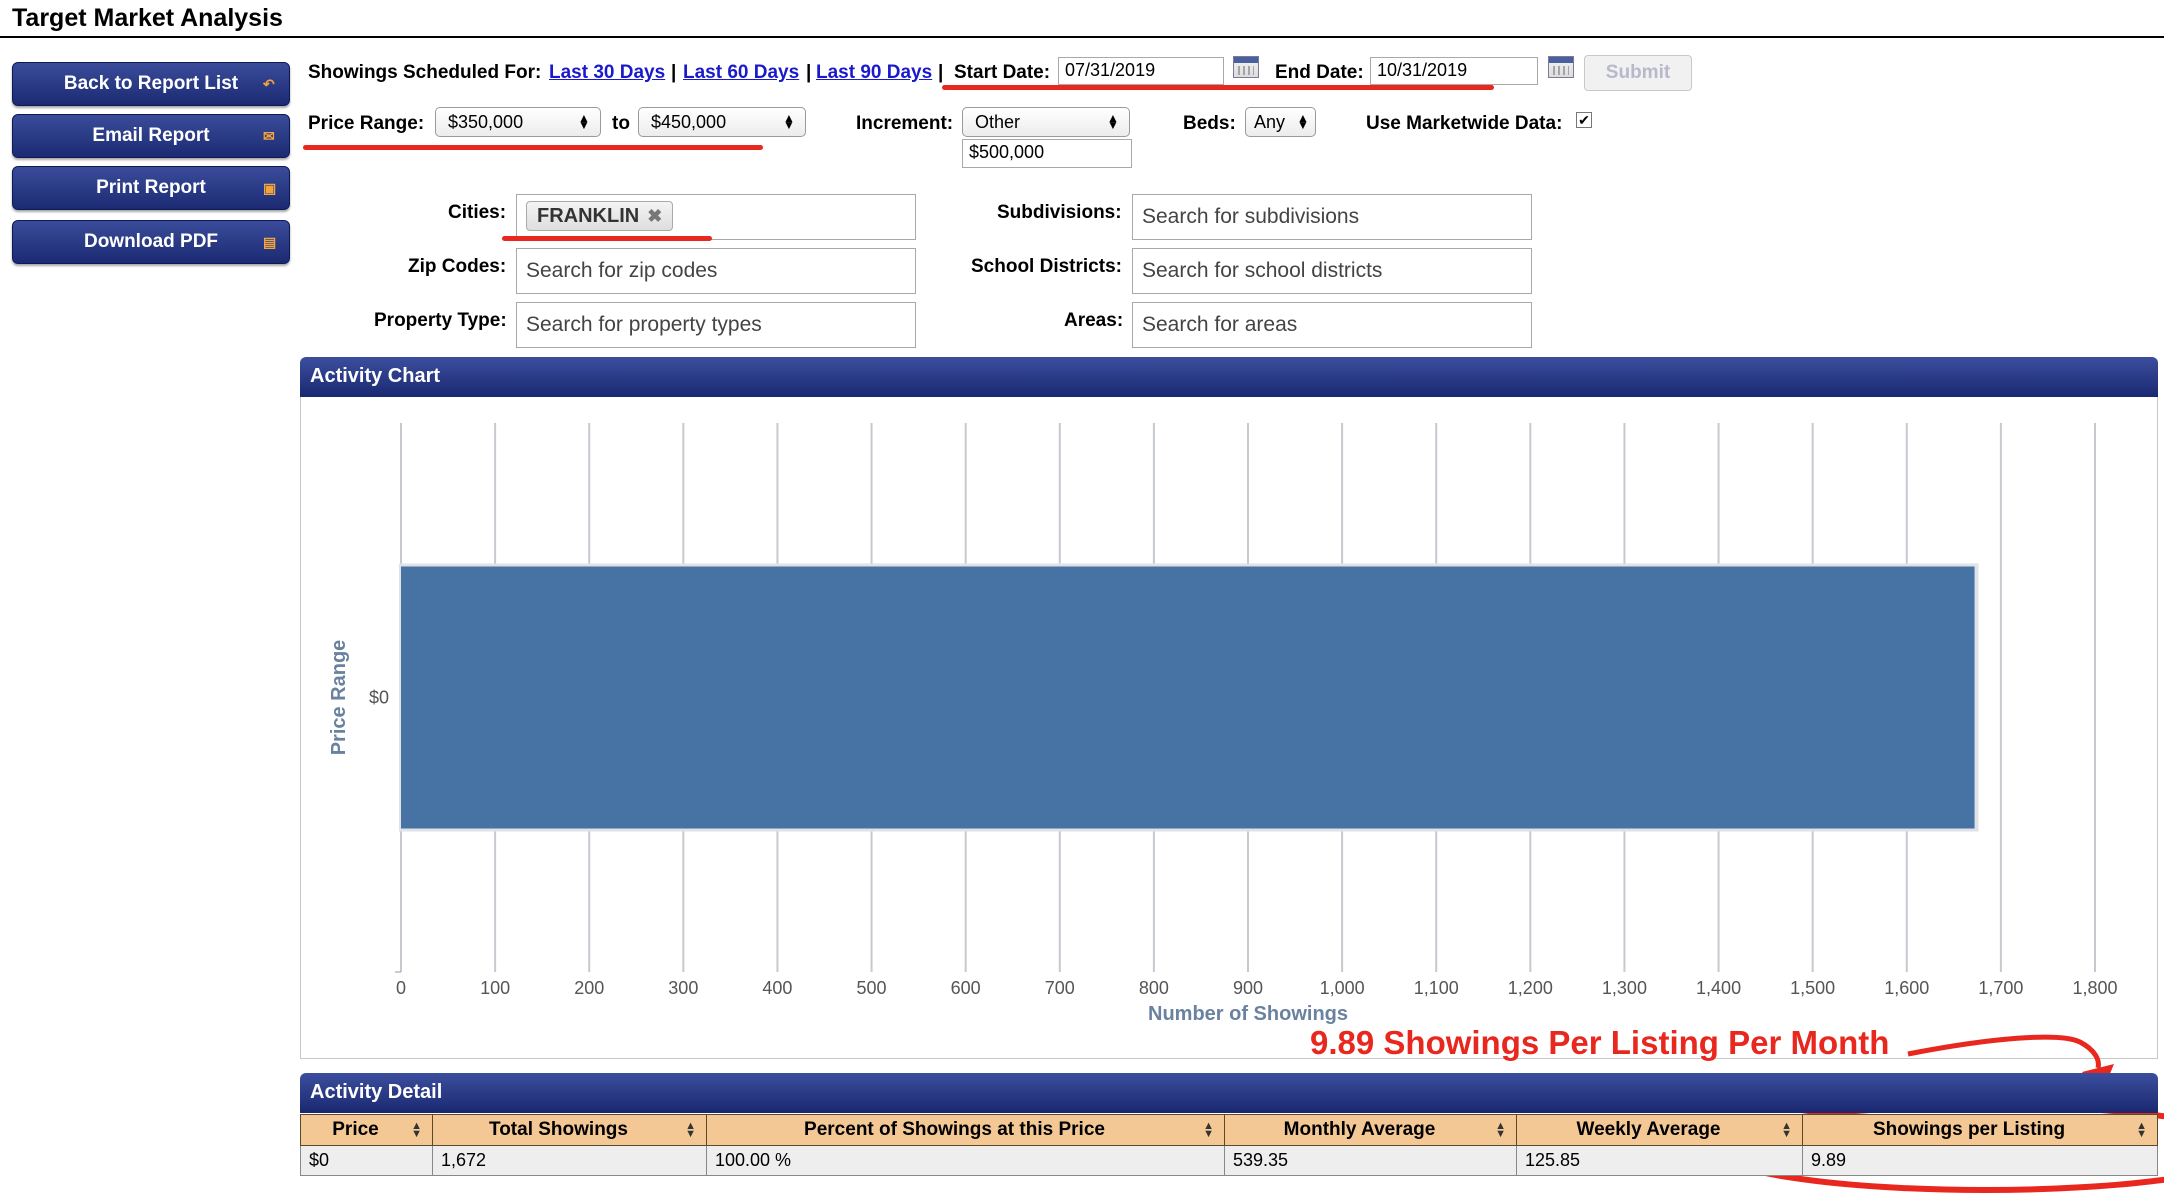 Image resolution: width=2164 pixels, height=1194 pixels. I want to click on start-date-calendar-icon, so click(1246, 67).